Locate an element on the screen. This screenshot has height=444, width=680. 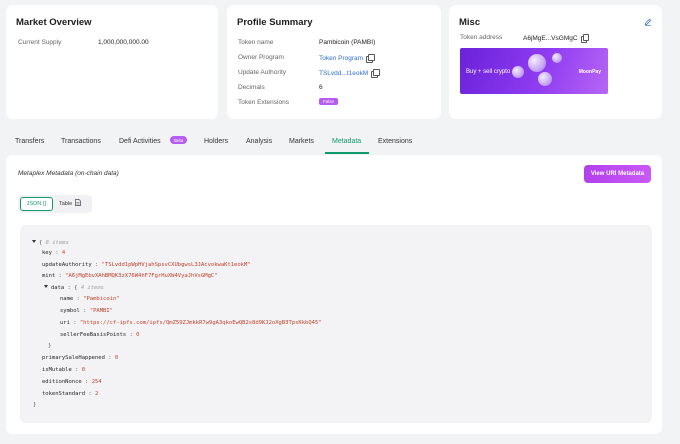
json-view-button: JSON {} is located at coordinates (36, 204).